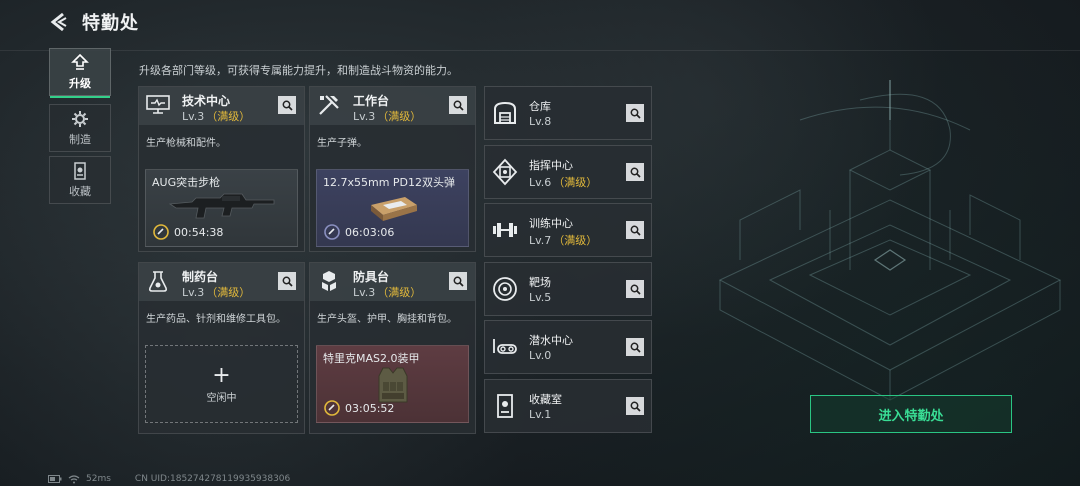  What do you see at coordinates (505, 172) in the screenshot?
I see `command-center-icon` at bounding box center [505, 172].